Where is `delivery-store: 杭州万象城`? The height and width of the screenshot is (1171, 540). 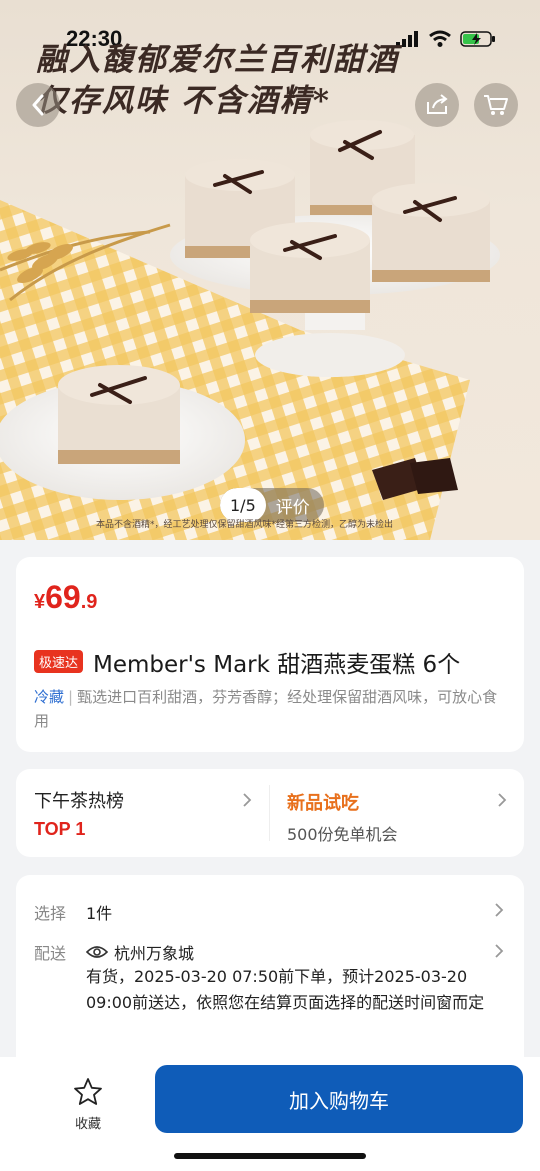 delivery-store: 杭州万象城 is located at coordinates (140, 952).